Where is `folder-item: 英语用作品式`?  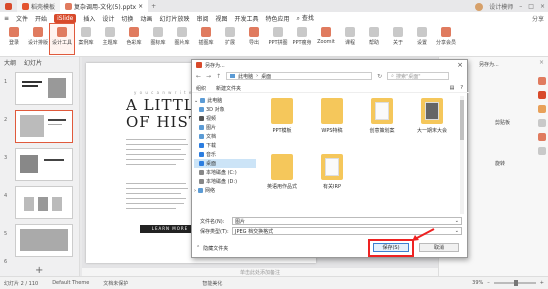 folder-item: 英语用作品式 is located at coordinates (282, 172).